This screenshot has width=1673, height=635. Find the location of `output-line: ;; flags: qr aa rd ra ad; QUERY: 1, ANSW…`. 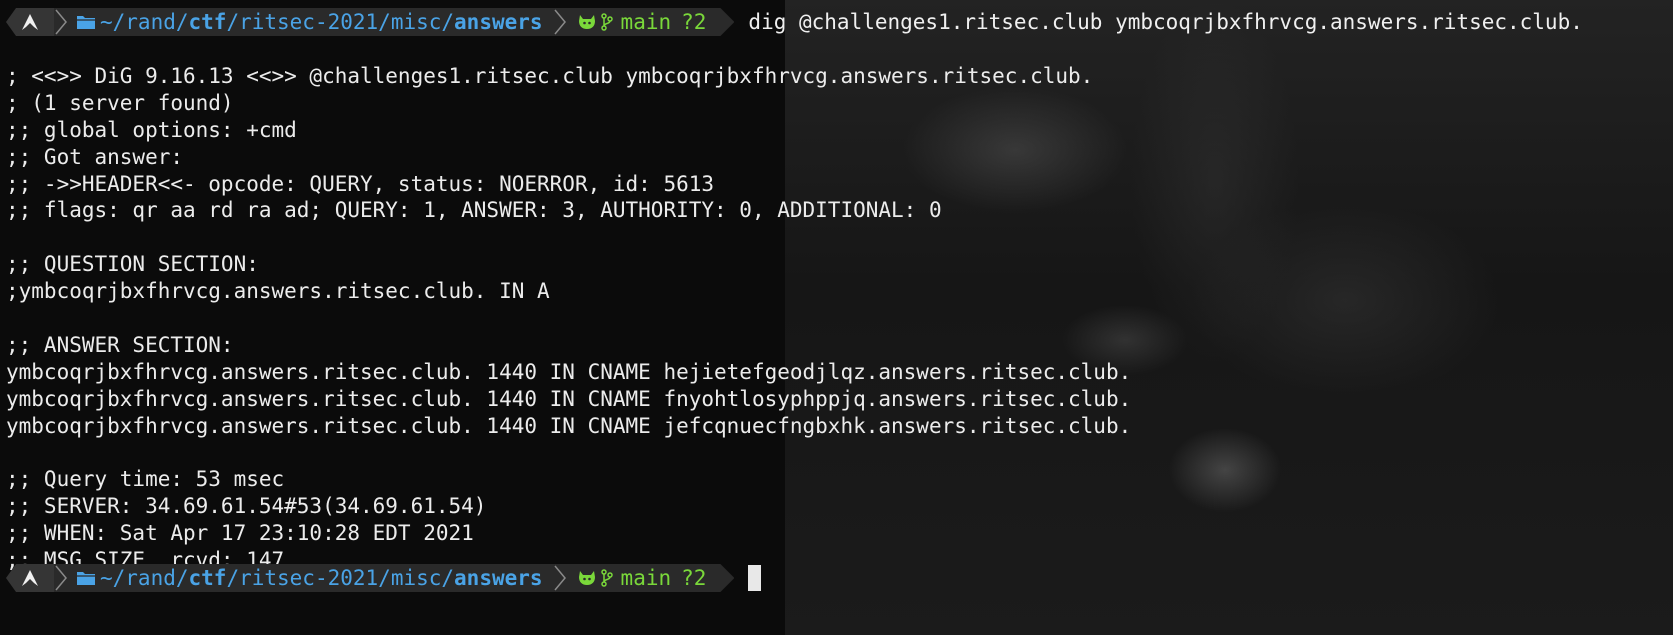

output-line: ;; flags: qr aa rd ra ad; QUERY: 1, ANSW… is located at coordinates (474, 210).